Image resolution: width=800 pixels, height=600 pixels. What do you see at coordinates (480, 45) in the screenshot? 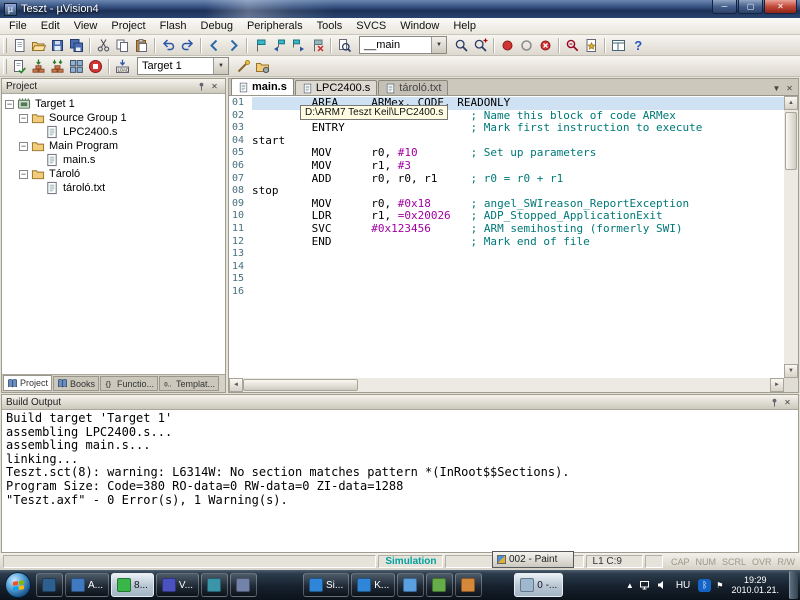
I see `incremental-find-icon` at bounding box center [480, 45].